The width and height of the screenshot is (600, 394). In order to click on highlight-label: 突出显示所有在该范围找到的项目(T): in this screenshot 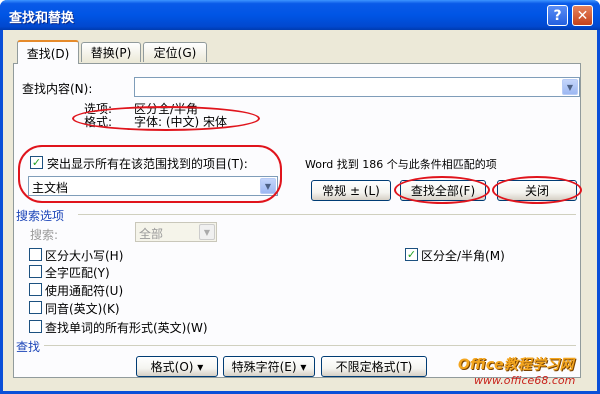, I will do `click(147, 164)`.